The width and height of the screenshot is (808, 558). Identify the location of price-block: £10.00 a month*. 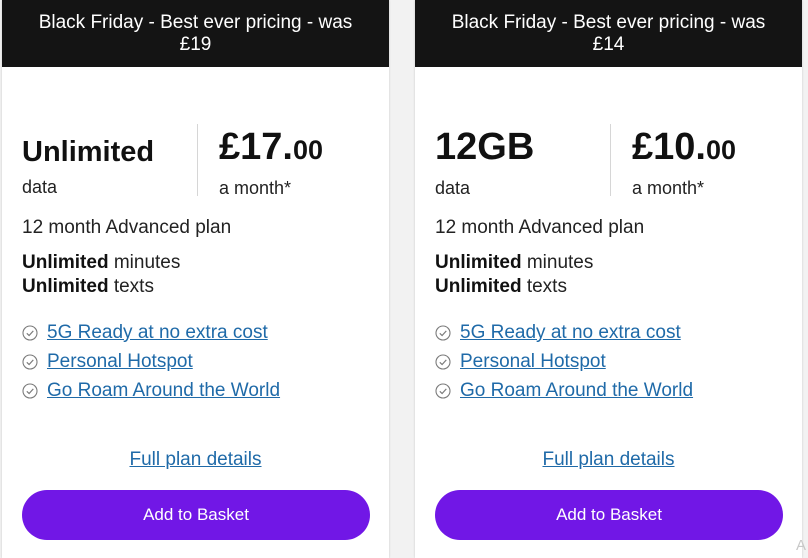
(684, 163).